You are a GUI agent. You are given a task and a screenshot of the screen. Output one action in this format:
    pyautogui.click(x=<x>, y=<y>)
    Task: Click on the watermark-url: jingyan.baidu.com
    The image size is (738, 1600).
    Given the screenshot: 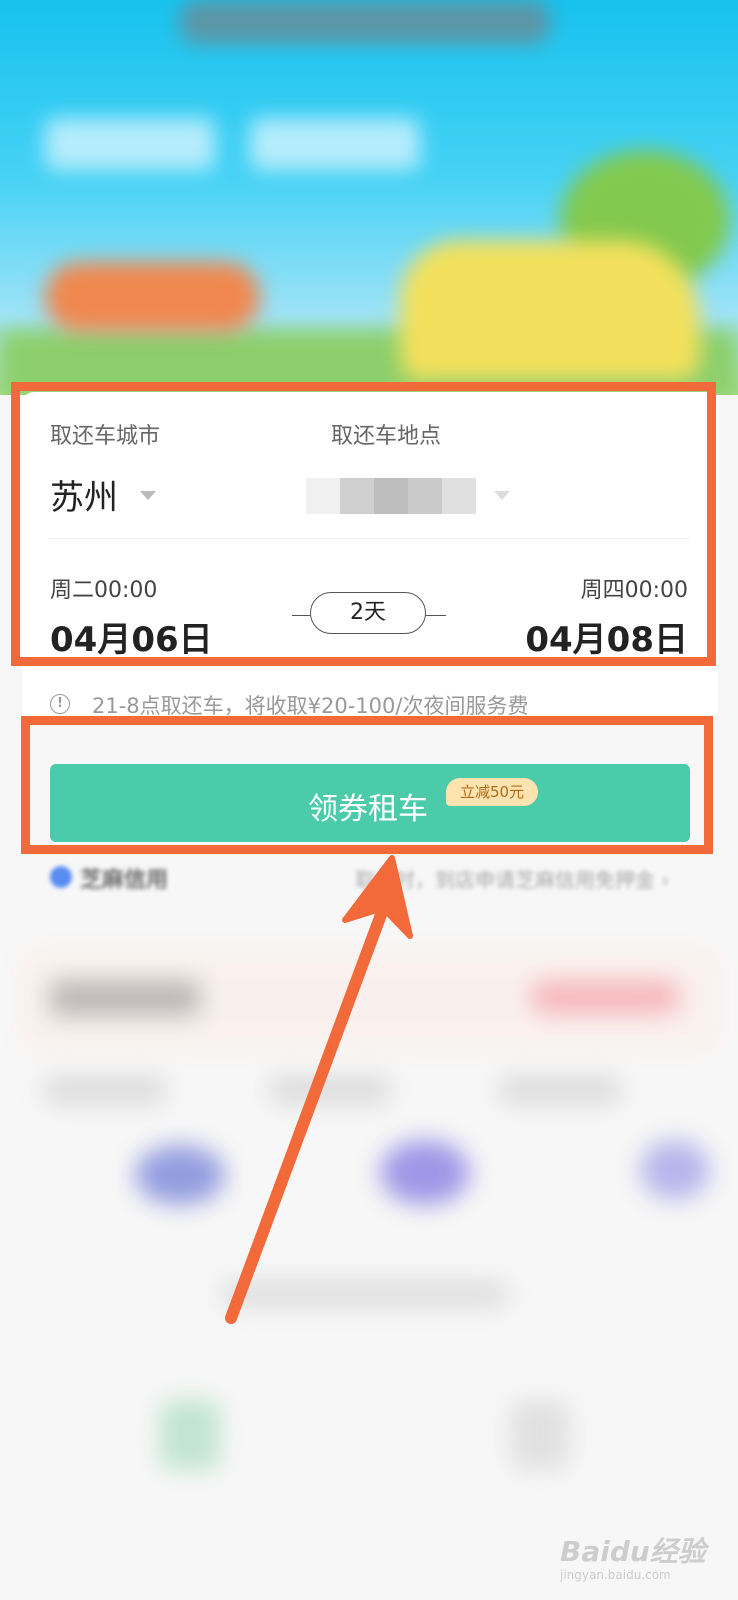 What is the action you would take?
    pyautogui.click(x=615, y=1575)
    